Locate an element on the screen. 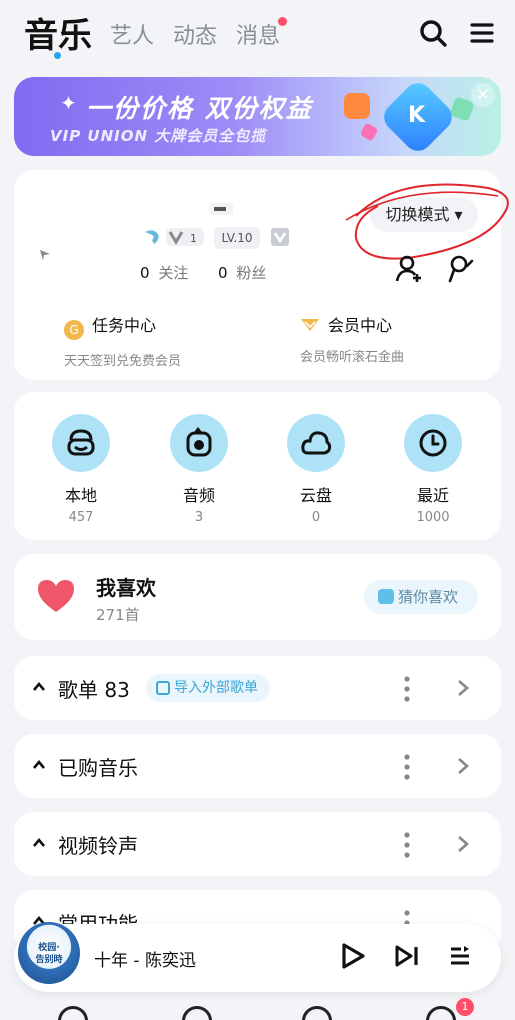 Image resolution: width=515 pixels, height=1020 pixels. add-friend-icon is located at coordinates (409, 269).